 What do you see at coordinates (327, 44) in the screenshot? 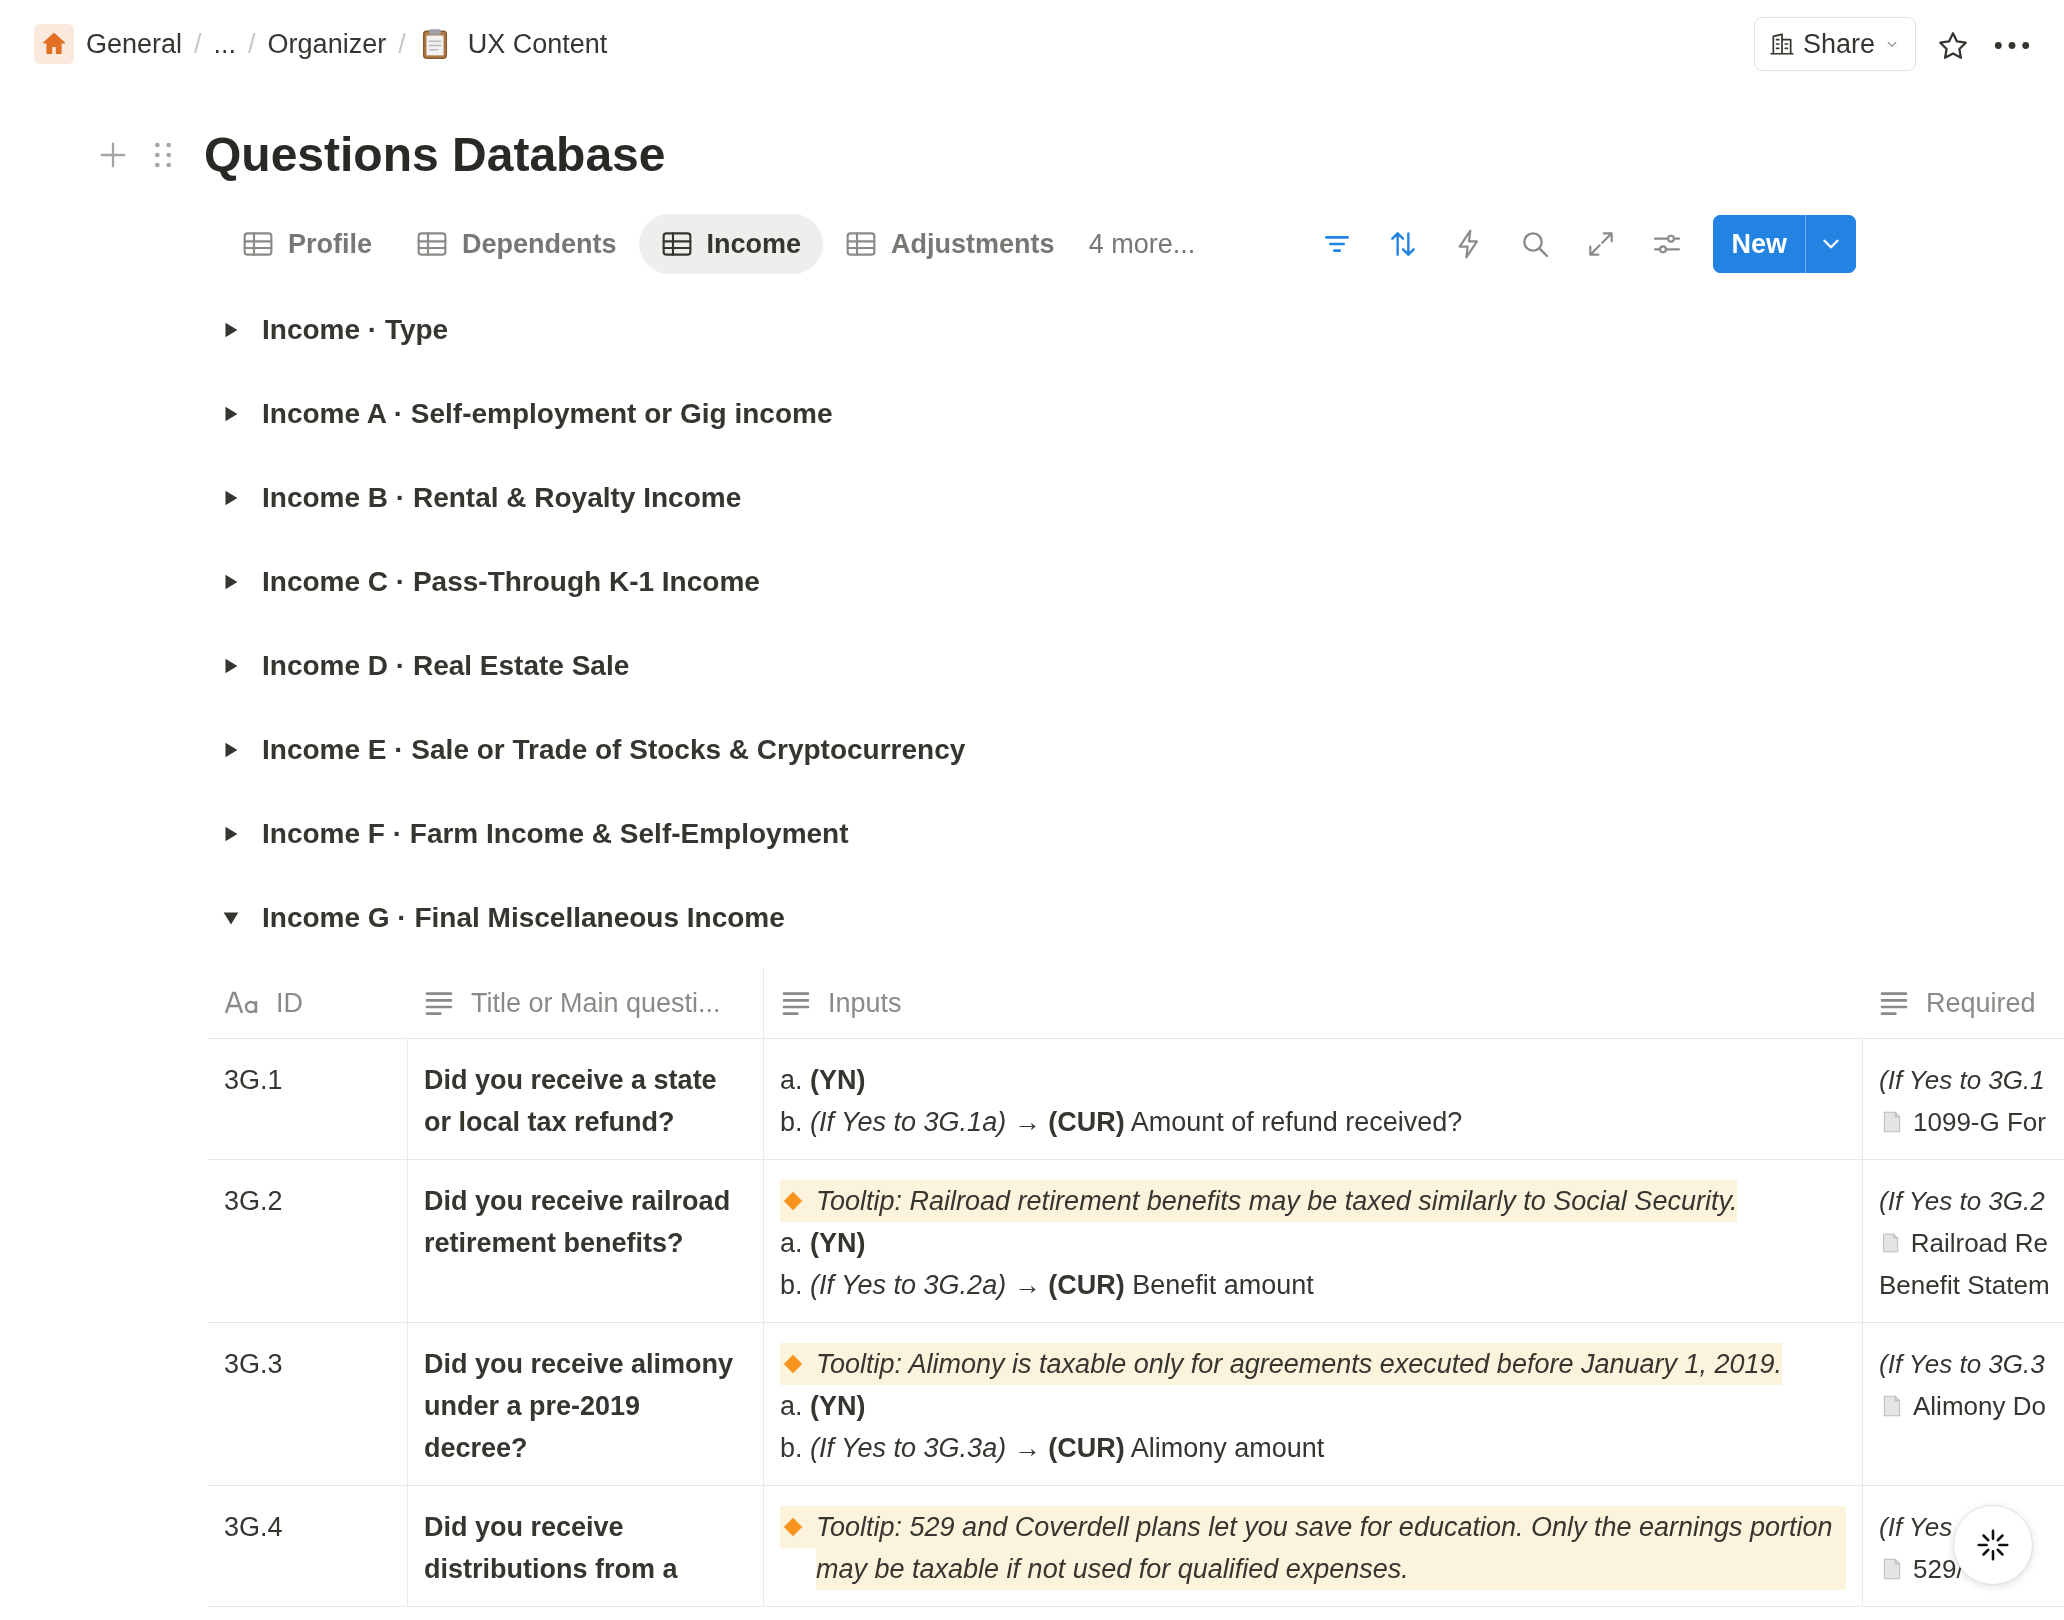
I see `breadcrumb-link: Organizer` at bounding box center [327, 44].